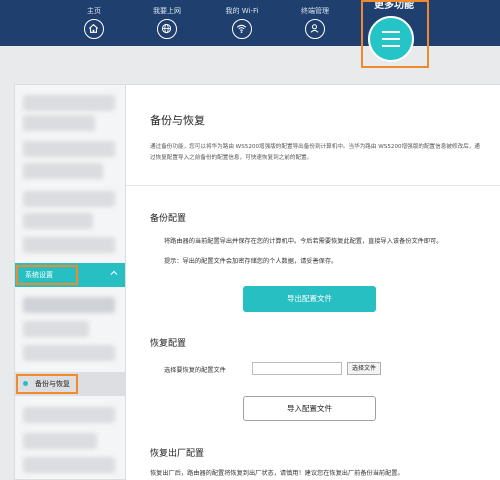  What do you see at coordinates (195, 370) in the screenshot?
I see `restore-file-label: 选择要恢复的配置文件` at bounding box center [195, 370].